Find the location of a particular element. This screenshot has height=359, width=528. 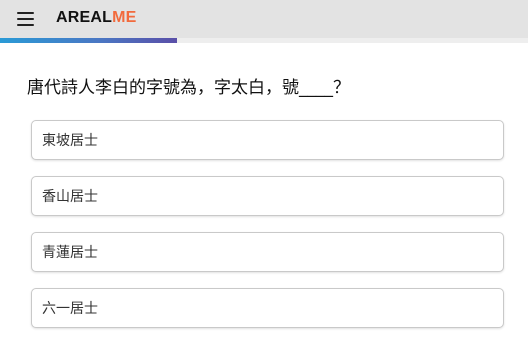

logo-text-main: AREAL is located at coordinates (84, 17).